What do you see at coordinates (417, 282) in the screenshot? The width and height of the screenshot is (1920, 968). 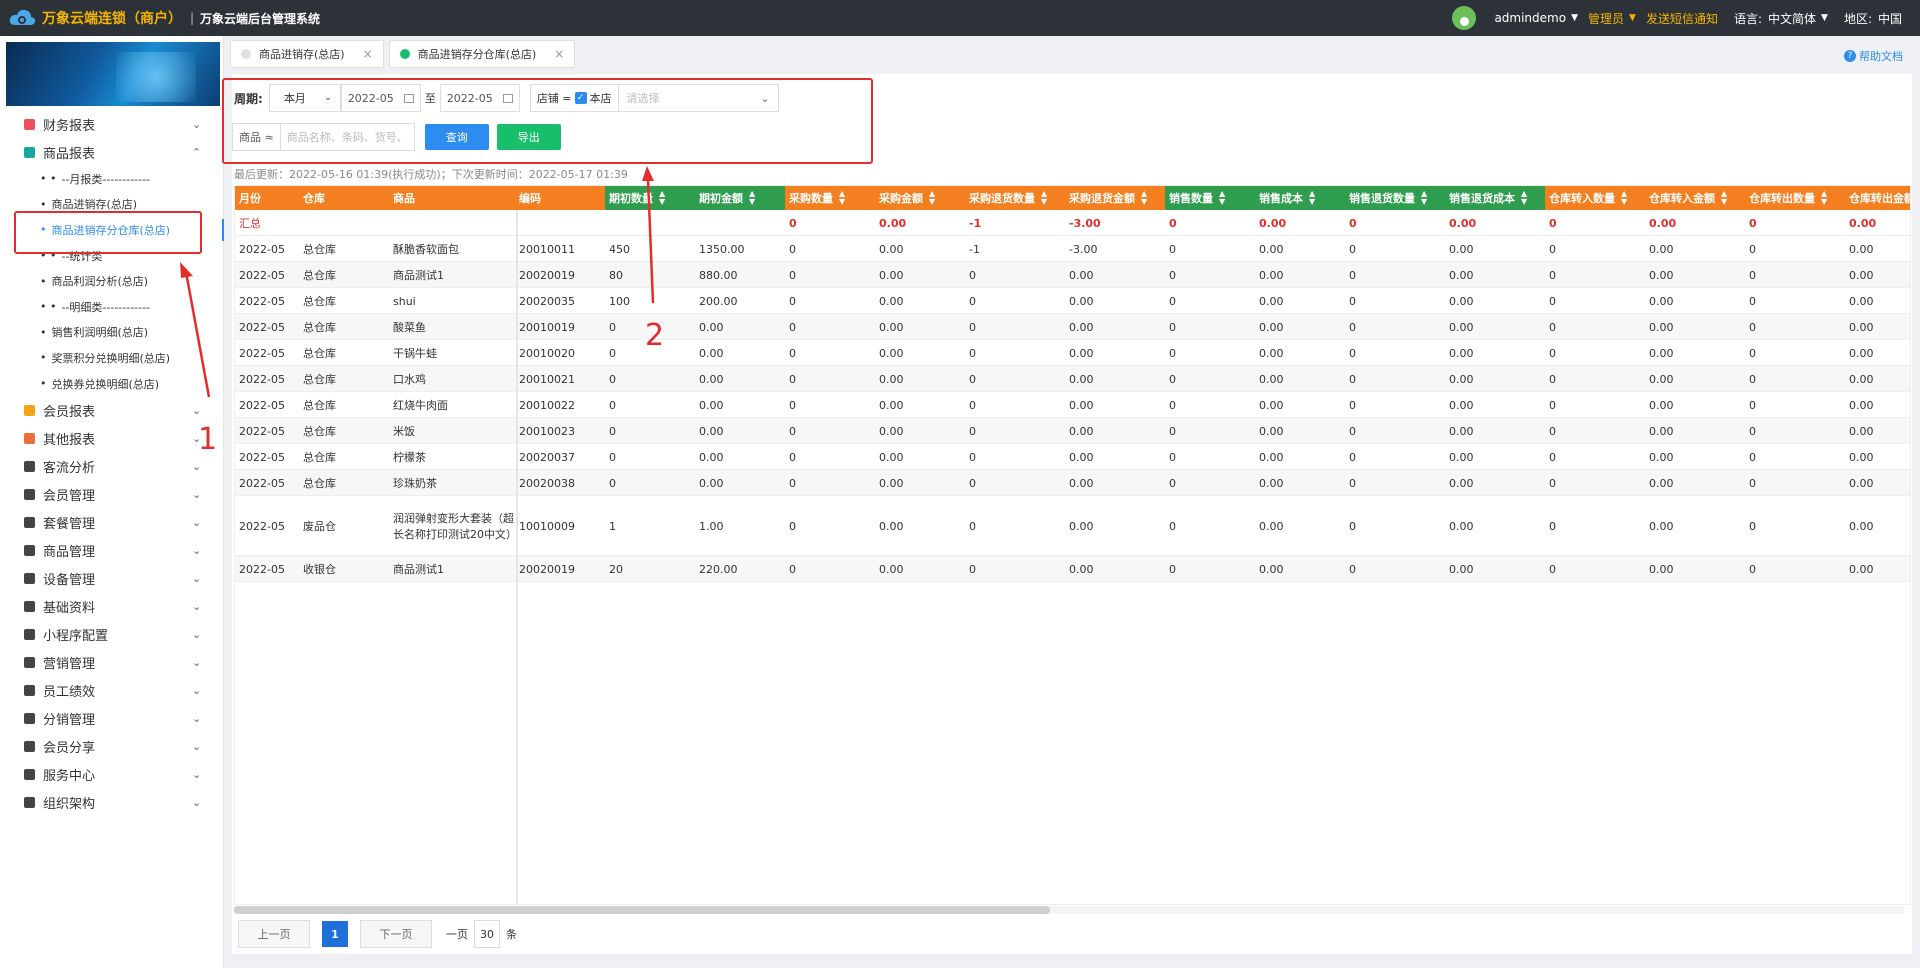 I see `annotation-arrows` at bounding box center [417, 282].